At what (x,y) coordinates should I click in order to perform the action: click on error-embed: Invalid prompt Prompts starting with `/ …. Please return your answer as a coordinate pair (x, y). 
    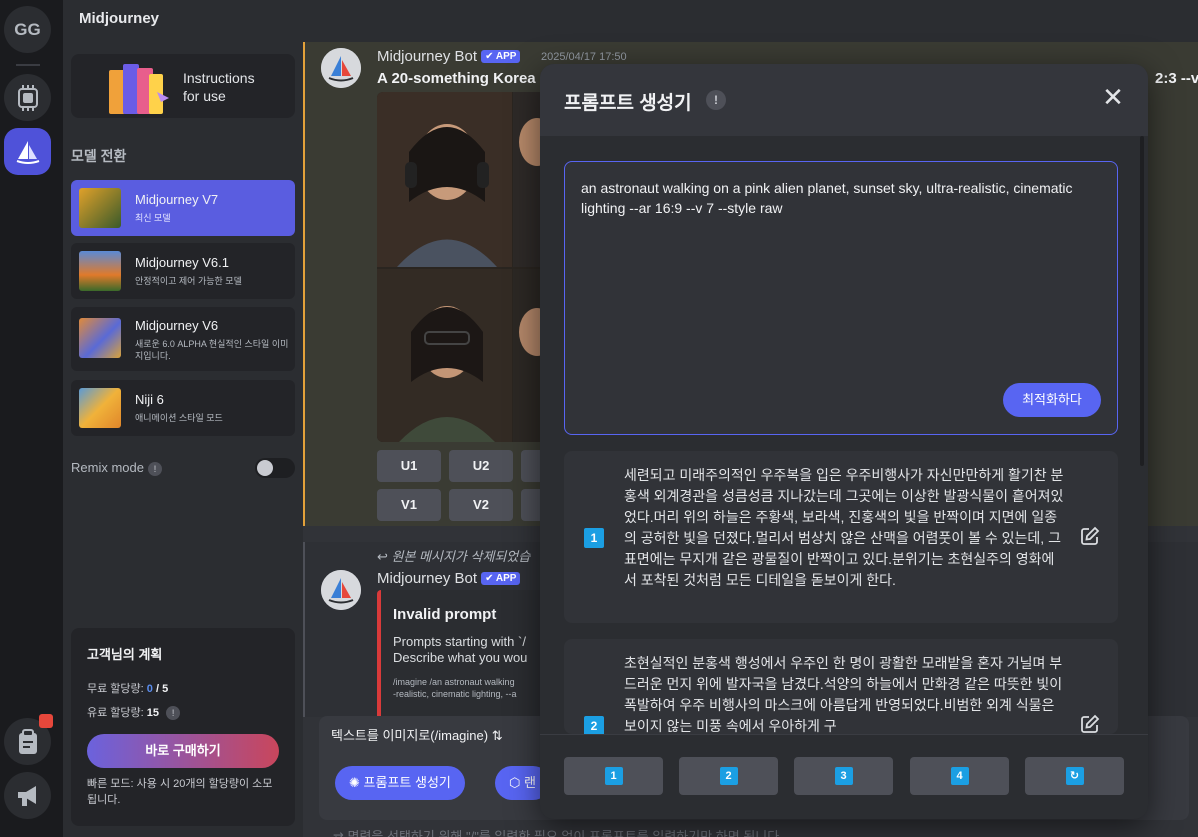
    Looking at the image, I should click on (462, 659).